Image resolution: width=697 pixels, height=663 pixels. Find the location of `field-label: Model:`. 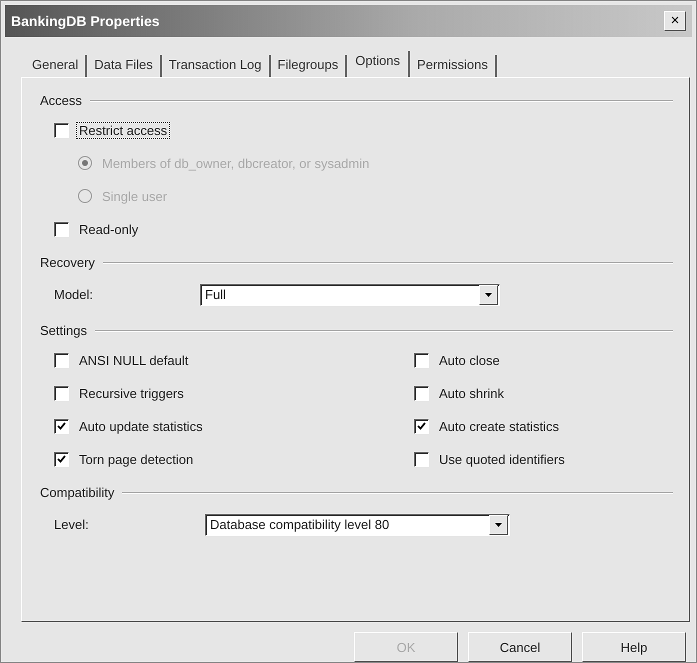

field-label: Model: is located at coordinates (74, 294).